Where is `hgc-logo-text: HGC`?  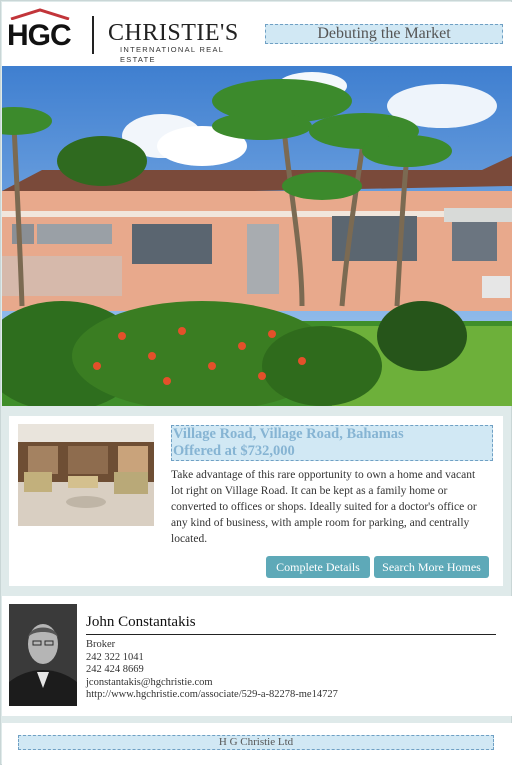
hgc-logo-text: HGC is located at coordinates (39, 35).